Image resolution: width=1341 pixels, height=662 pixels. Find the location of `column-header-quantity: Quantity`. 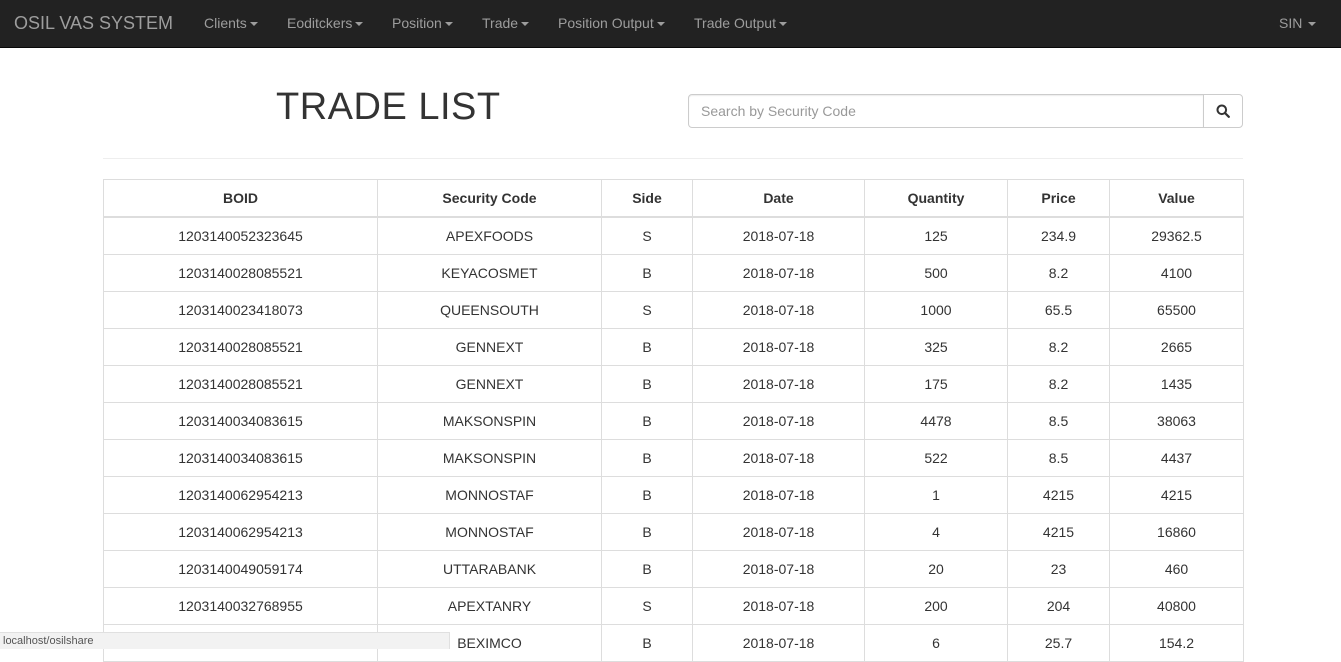

column-header-quantity: Quantity is located at coordinates (936, 198).